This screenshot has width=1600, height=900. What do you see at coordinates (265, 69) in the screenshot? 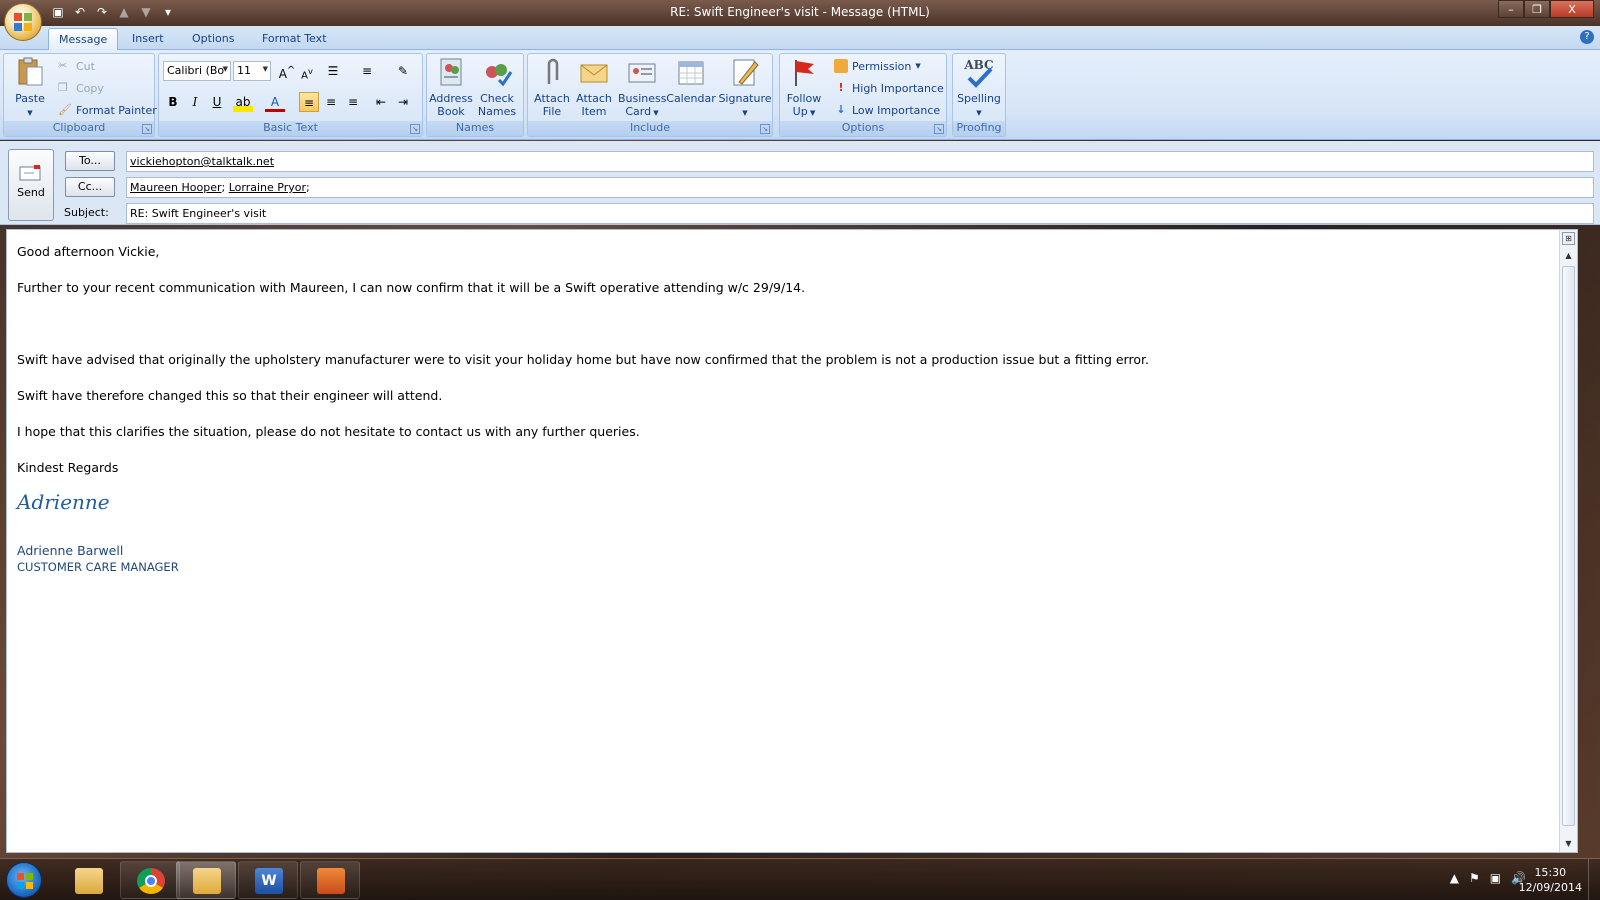
I see `chevron-down-icon: ▼` at bounding box center [265, 69].